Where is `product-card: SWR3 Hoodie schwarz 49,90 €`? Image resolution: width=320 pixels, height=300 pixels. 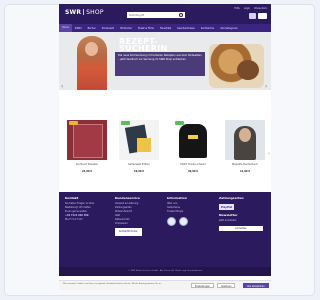
product-card: SWR3 Hoodie schwarz 49,90 € is located at coordinates (193, 148).